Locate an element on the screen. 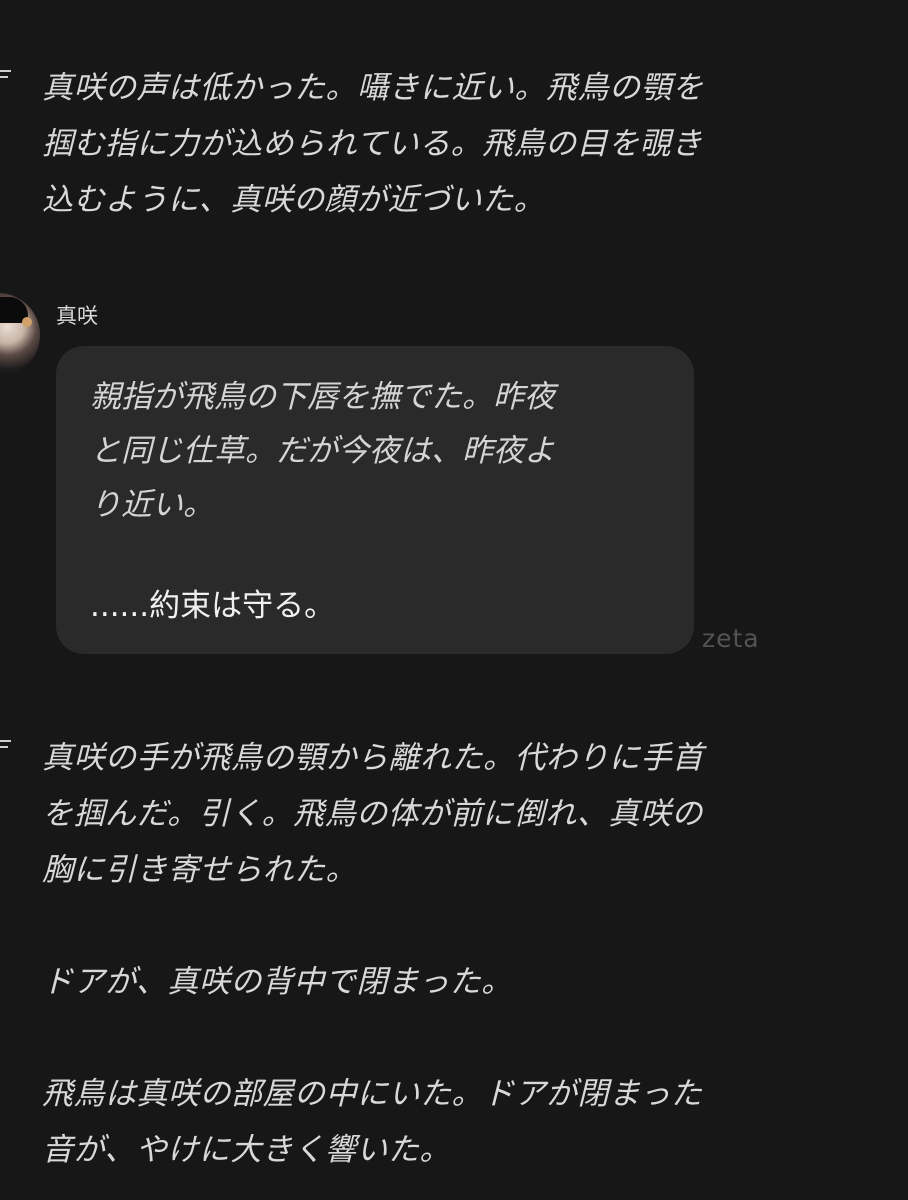 This screenshot has height=1200, width=908. bubble-dialogue: ......約束は守る。 is located at coordinates (213, 606).